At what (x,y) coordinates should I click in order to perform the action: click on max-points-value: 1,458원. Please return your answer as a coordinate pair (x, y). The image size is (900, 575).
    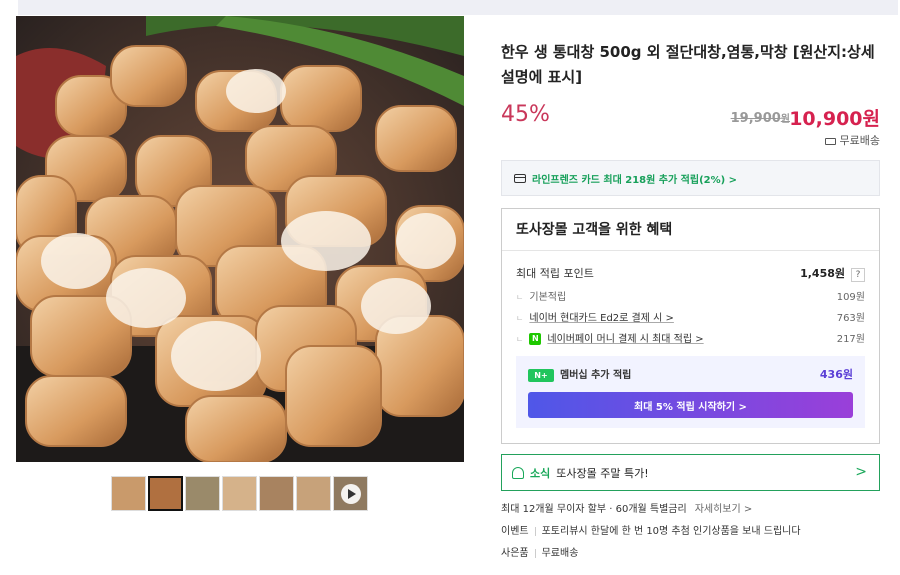
    Looking at the image, I should click on (822, 273).